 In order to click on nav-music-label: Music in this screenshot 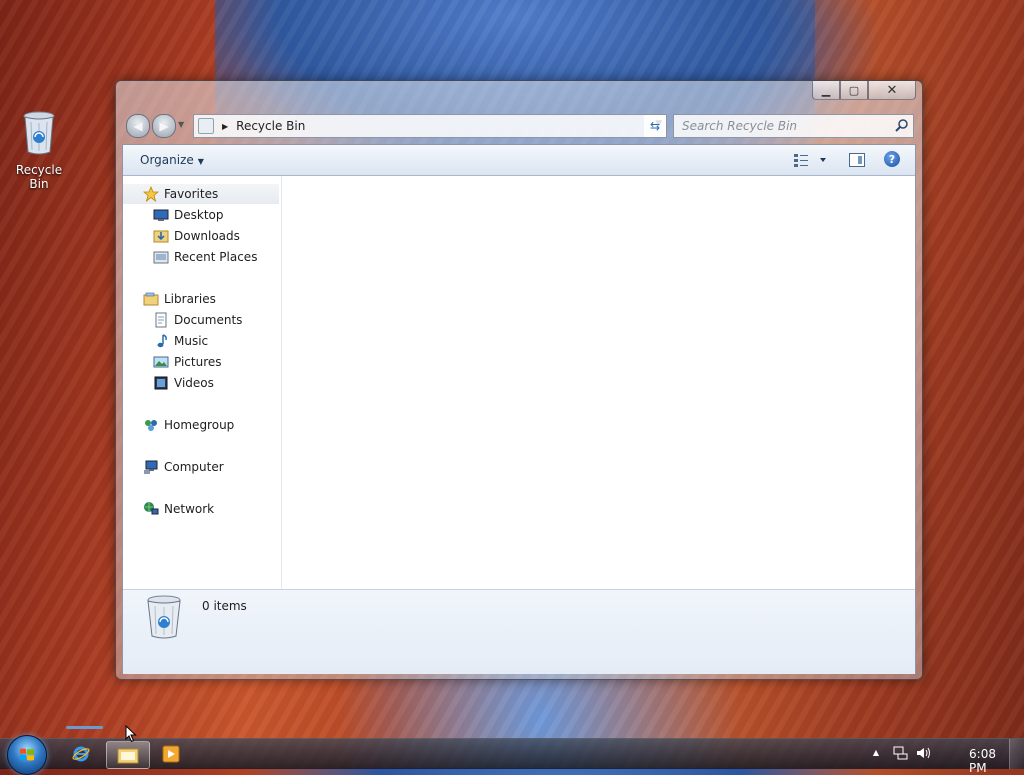, I will do `click(191, 341)`.